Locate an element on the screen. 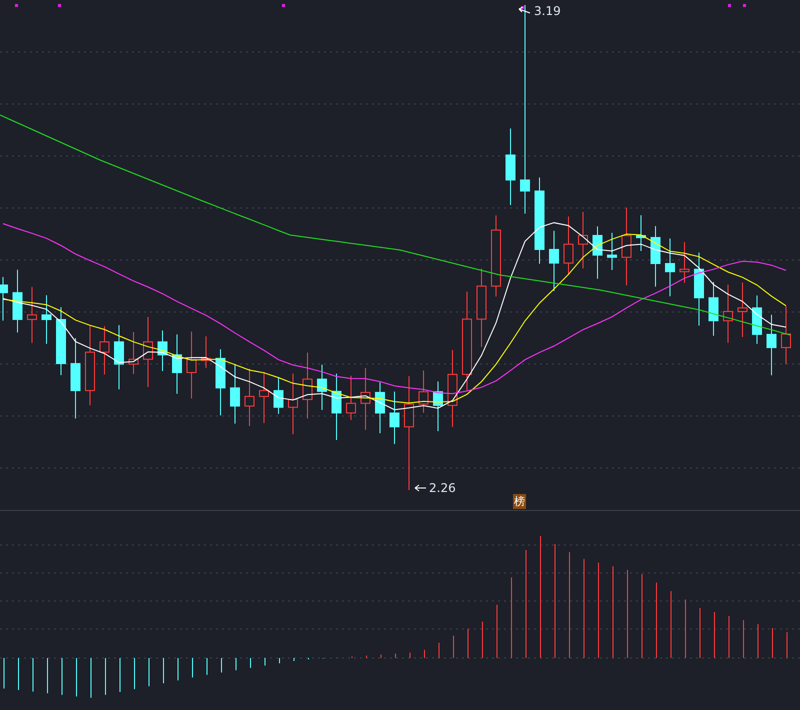 The width and height of the screenshot is (800, 710). ranking-badge: 榜 is located at coordinates (519, 501).